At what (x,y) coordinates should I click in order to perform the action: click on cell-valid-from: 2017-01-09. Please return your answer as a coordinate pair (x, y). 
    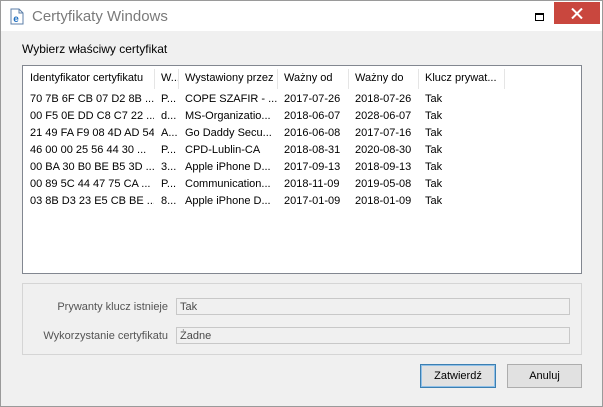
    Looking at the image, I should click on (312, 201).